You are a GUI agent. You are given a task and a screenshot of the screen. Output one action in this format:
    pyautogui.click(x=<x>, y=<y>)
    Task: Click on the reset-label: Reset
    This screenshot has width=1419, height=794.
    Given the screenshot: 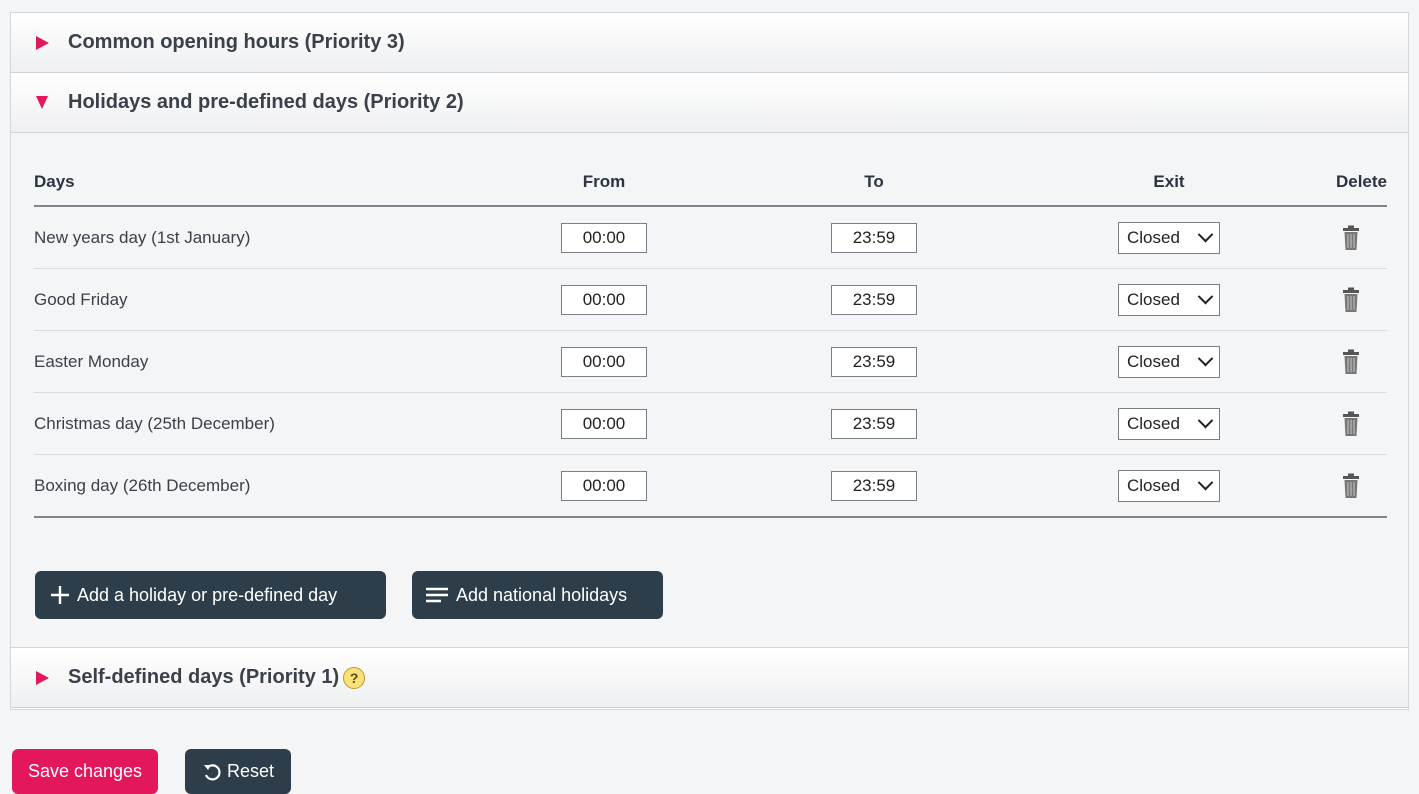 What is the action you would take?
    pyautogui.click(x=250, y=771)
    